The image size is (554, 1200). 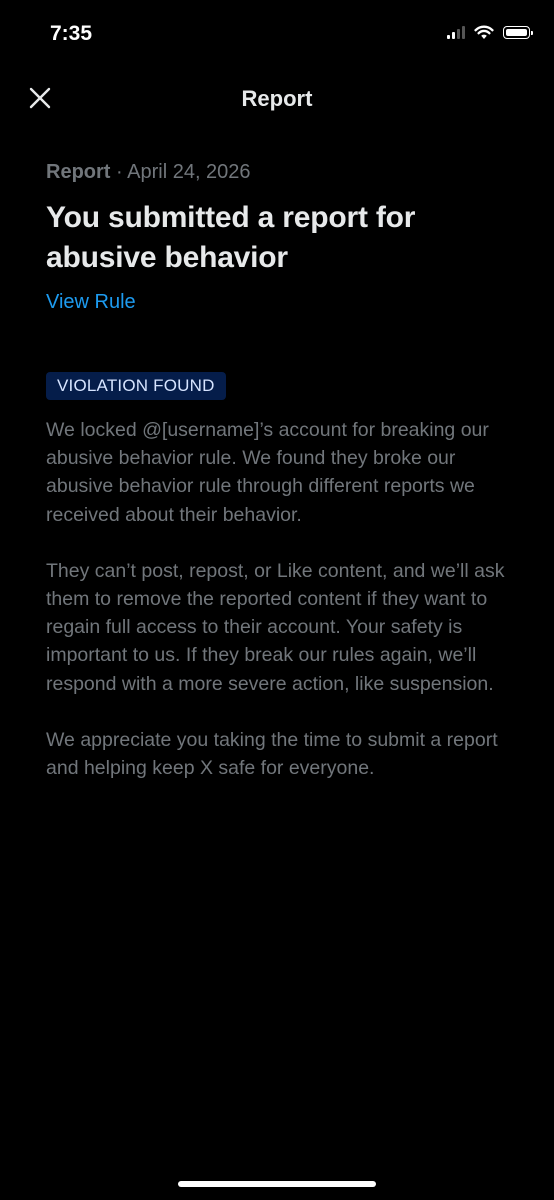 What do you see at coordinates (277, 35) in the screenshot?
I see `status-bar: 7:35` at bounding box center [277, 35].